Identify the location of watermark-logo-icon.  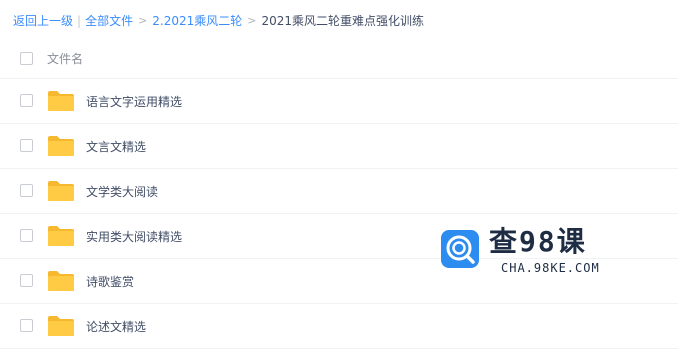
(460, 249).